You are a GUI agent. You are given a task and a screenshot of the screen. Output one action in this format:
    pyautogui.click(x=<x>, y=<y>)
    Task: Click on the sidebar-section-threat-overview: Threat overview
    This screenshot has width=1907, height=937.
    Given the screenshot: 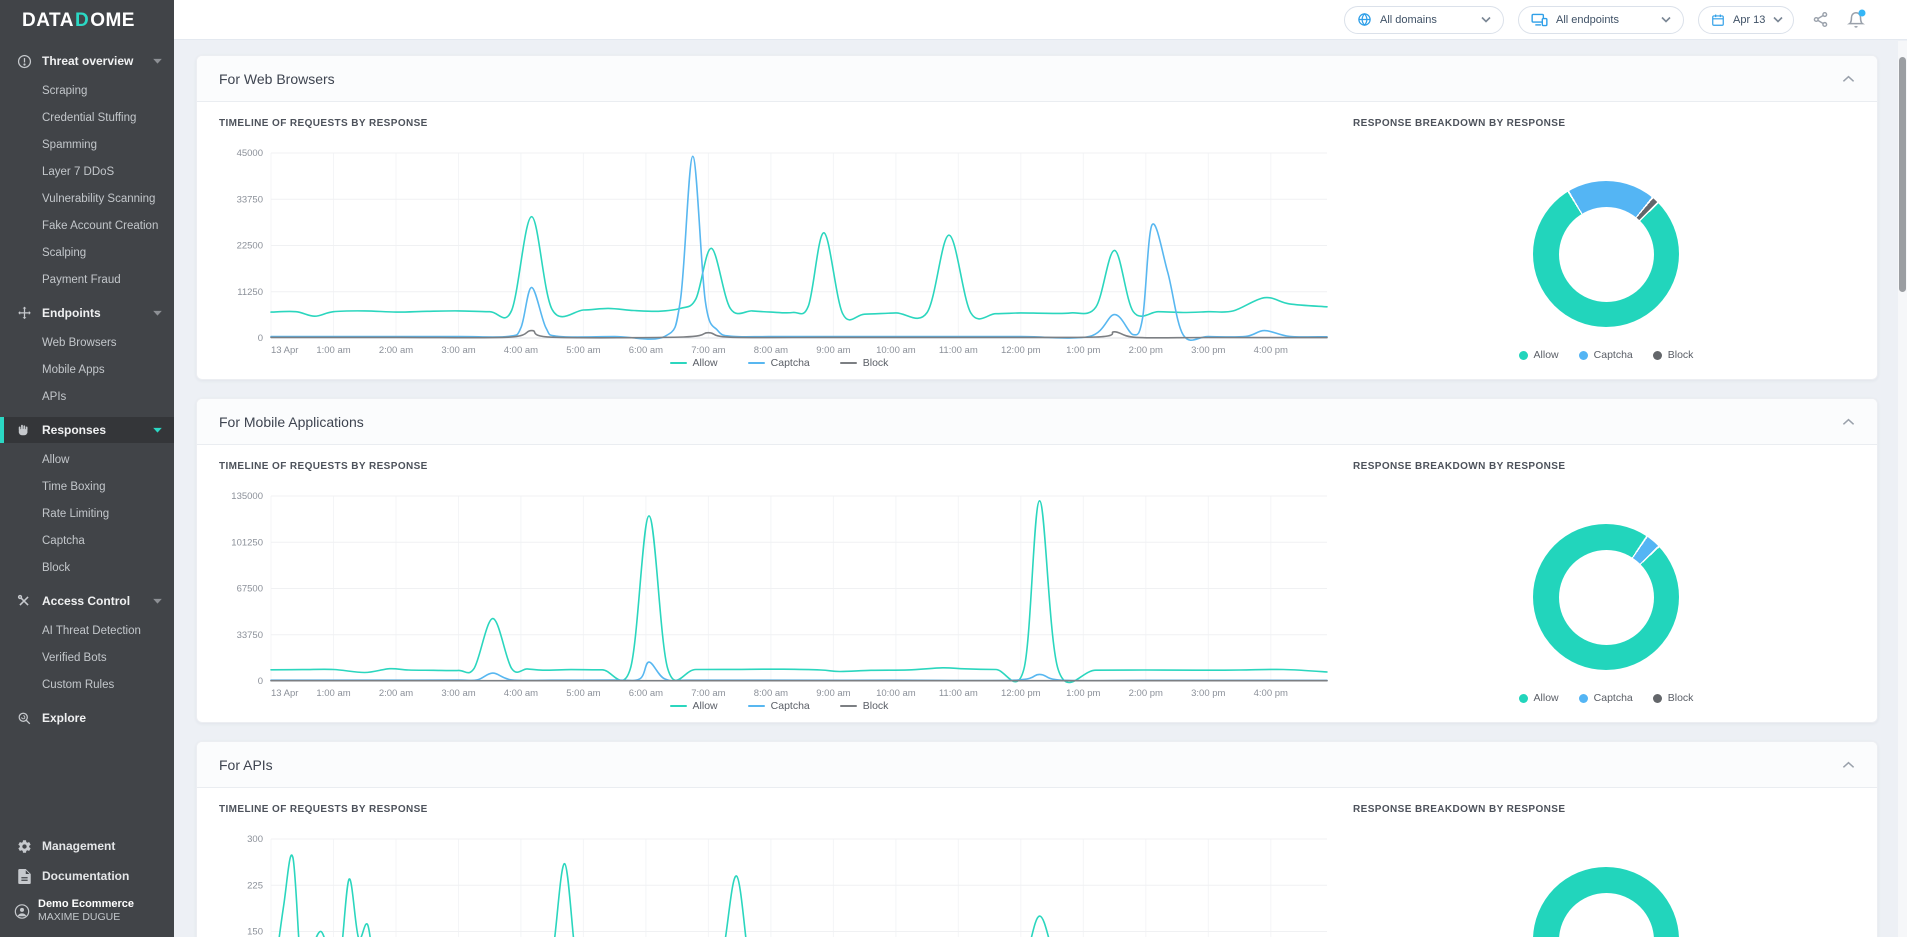 What is the action you would take?
    pyautogui.click(x=87, y=61)
    